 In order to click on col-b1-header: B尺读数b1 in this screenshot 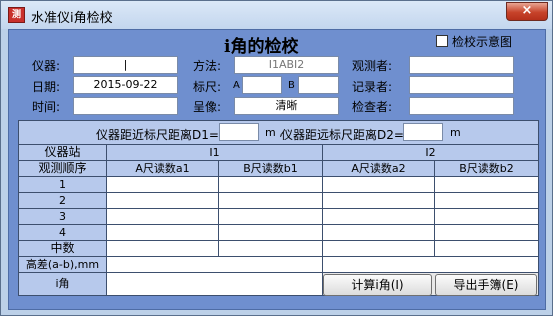, I will do `click(271, 169)`.